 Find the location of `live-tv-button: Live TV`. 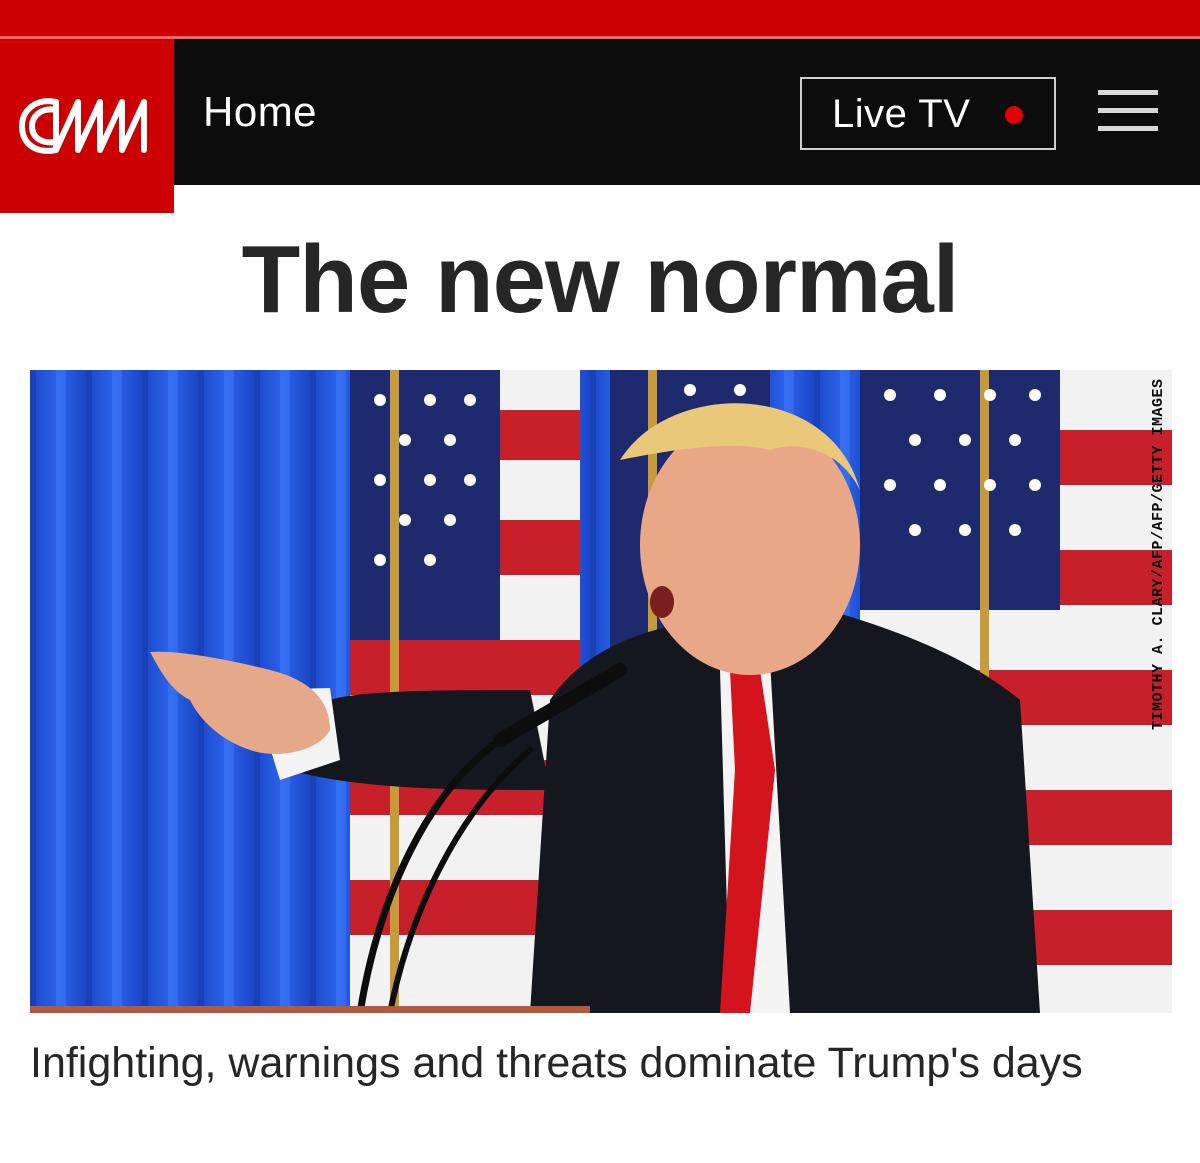

live-tv-button: Live TV is located at coordinates (928, 113).